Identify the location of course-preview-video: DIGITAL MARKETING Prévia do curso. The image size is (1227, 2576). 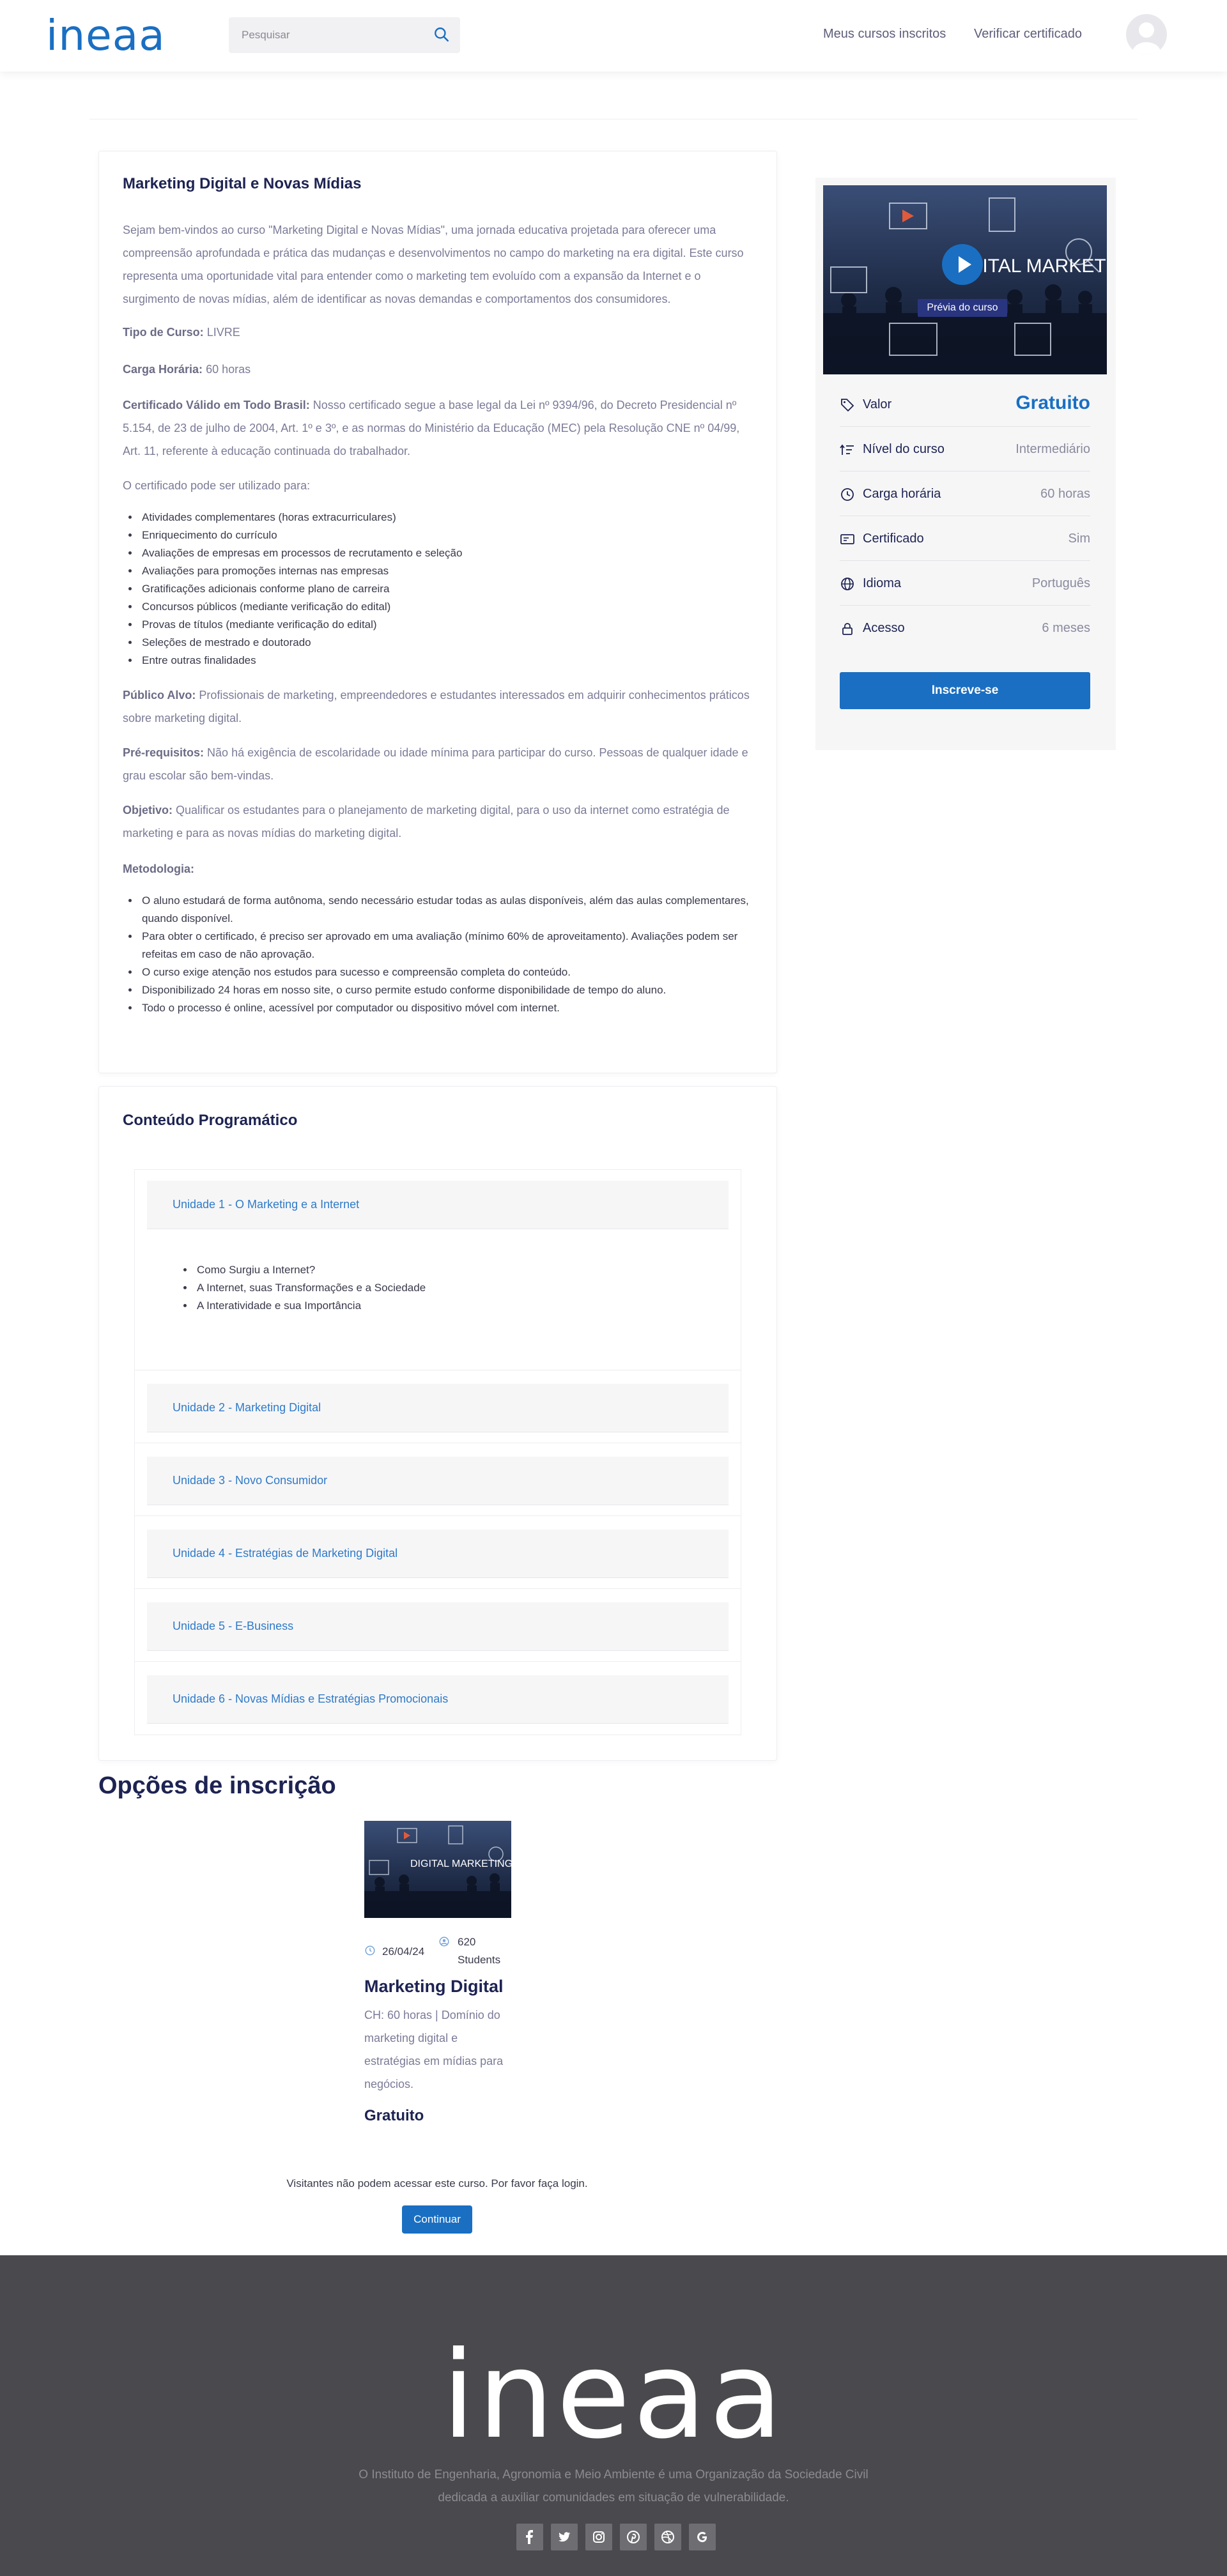
(965, 279).